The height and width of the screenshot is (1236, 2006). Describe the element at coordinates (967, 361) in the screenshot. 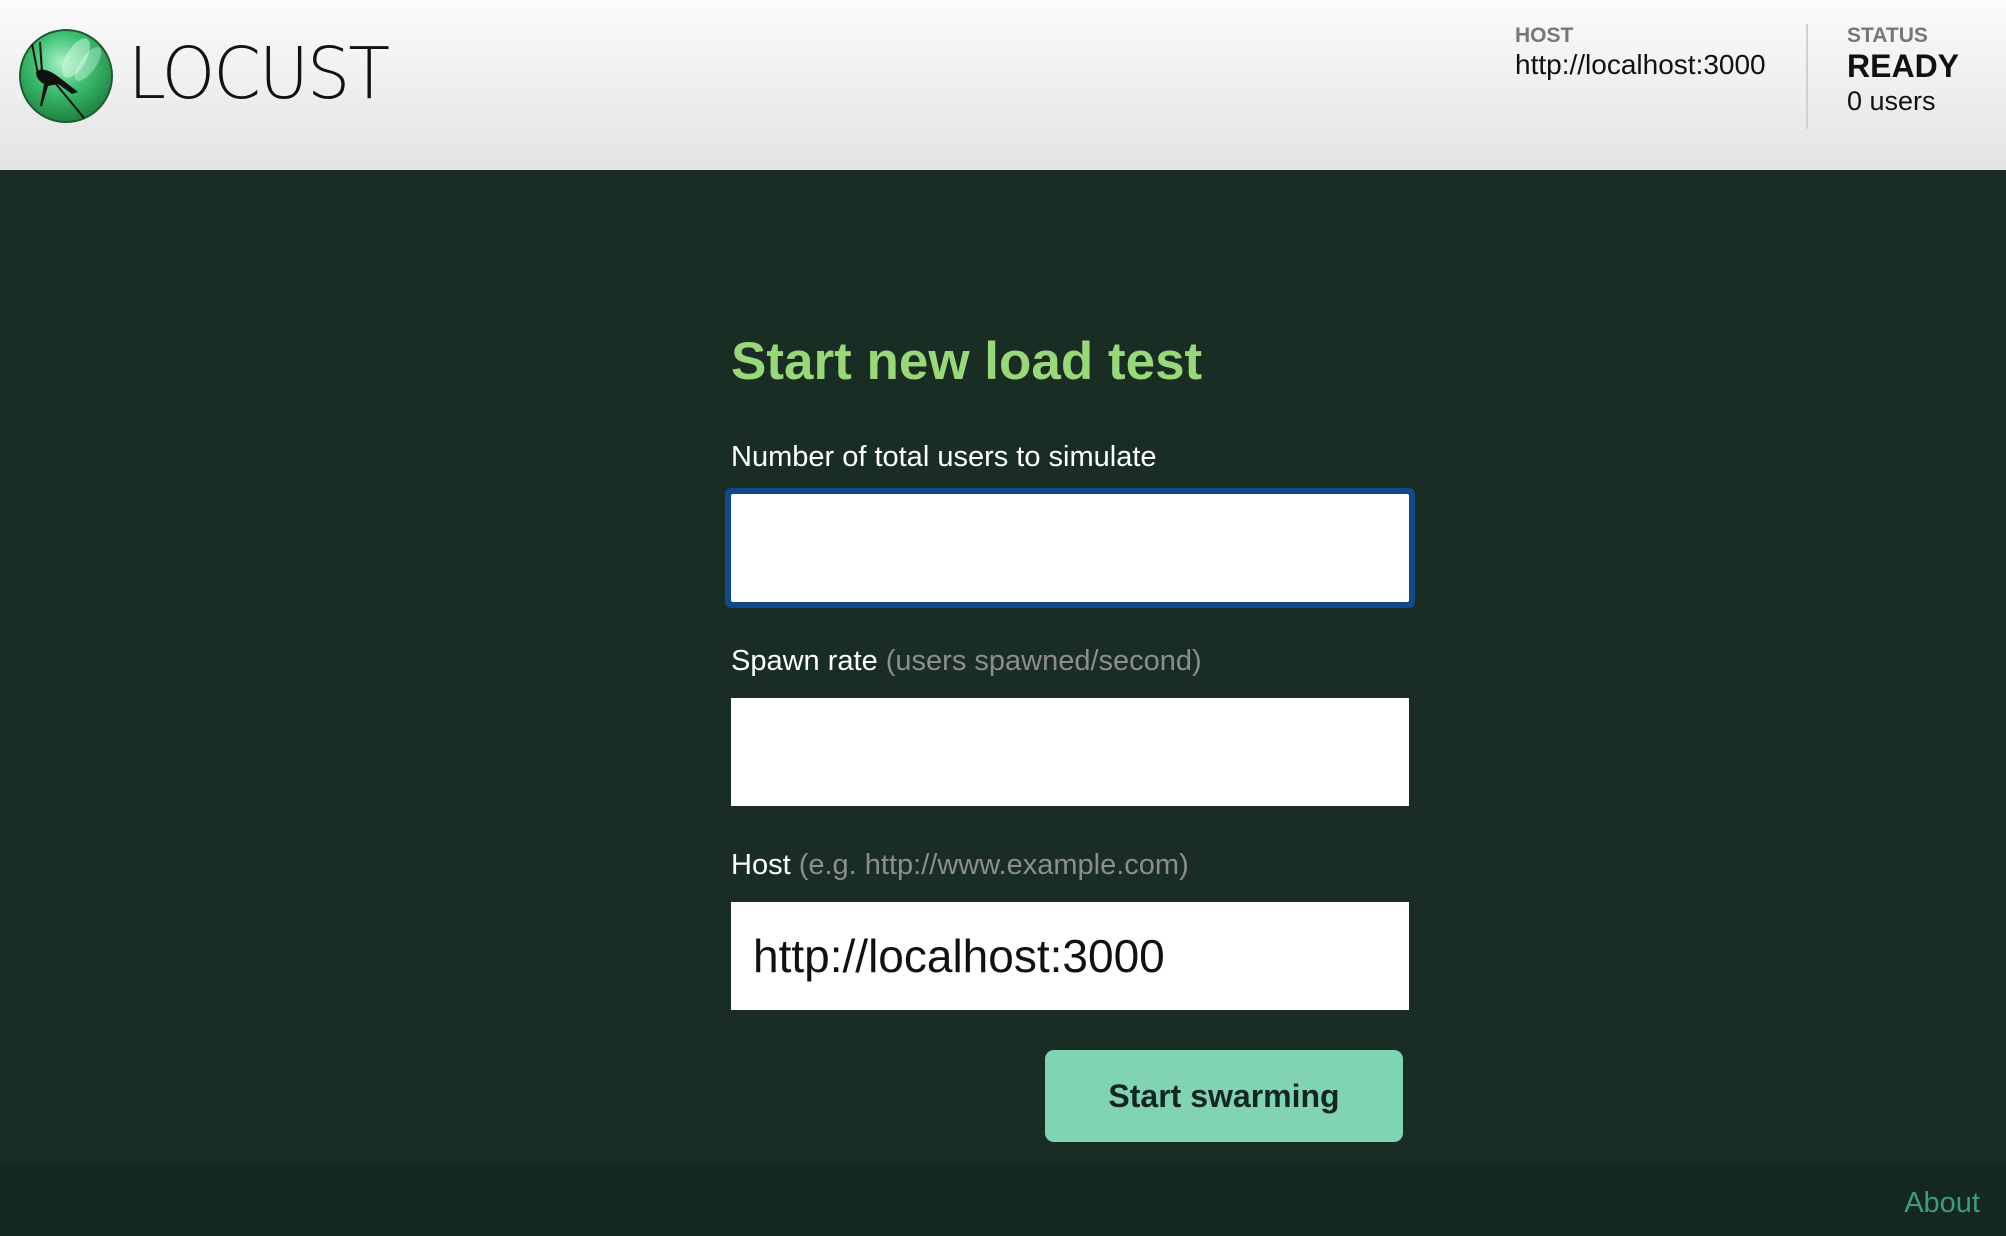

I see `form-title: Start new load test` at that location.